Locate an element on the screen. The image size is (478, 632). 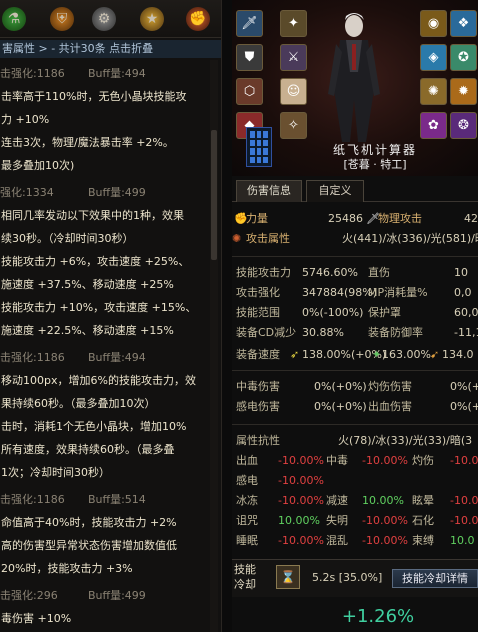
element-icon: ✺ is located at coordinates (237, 238).